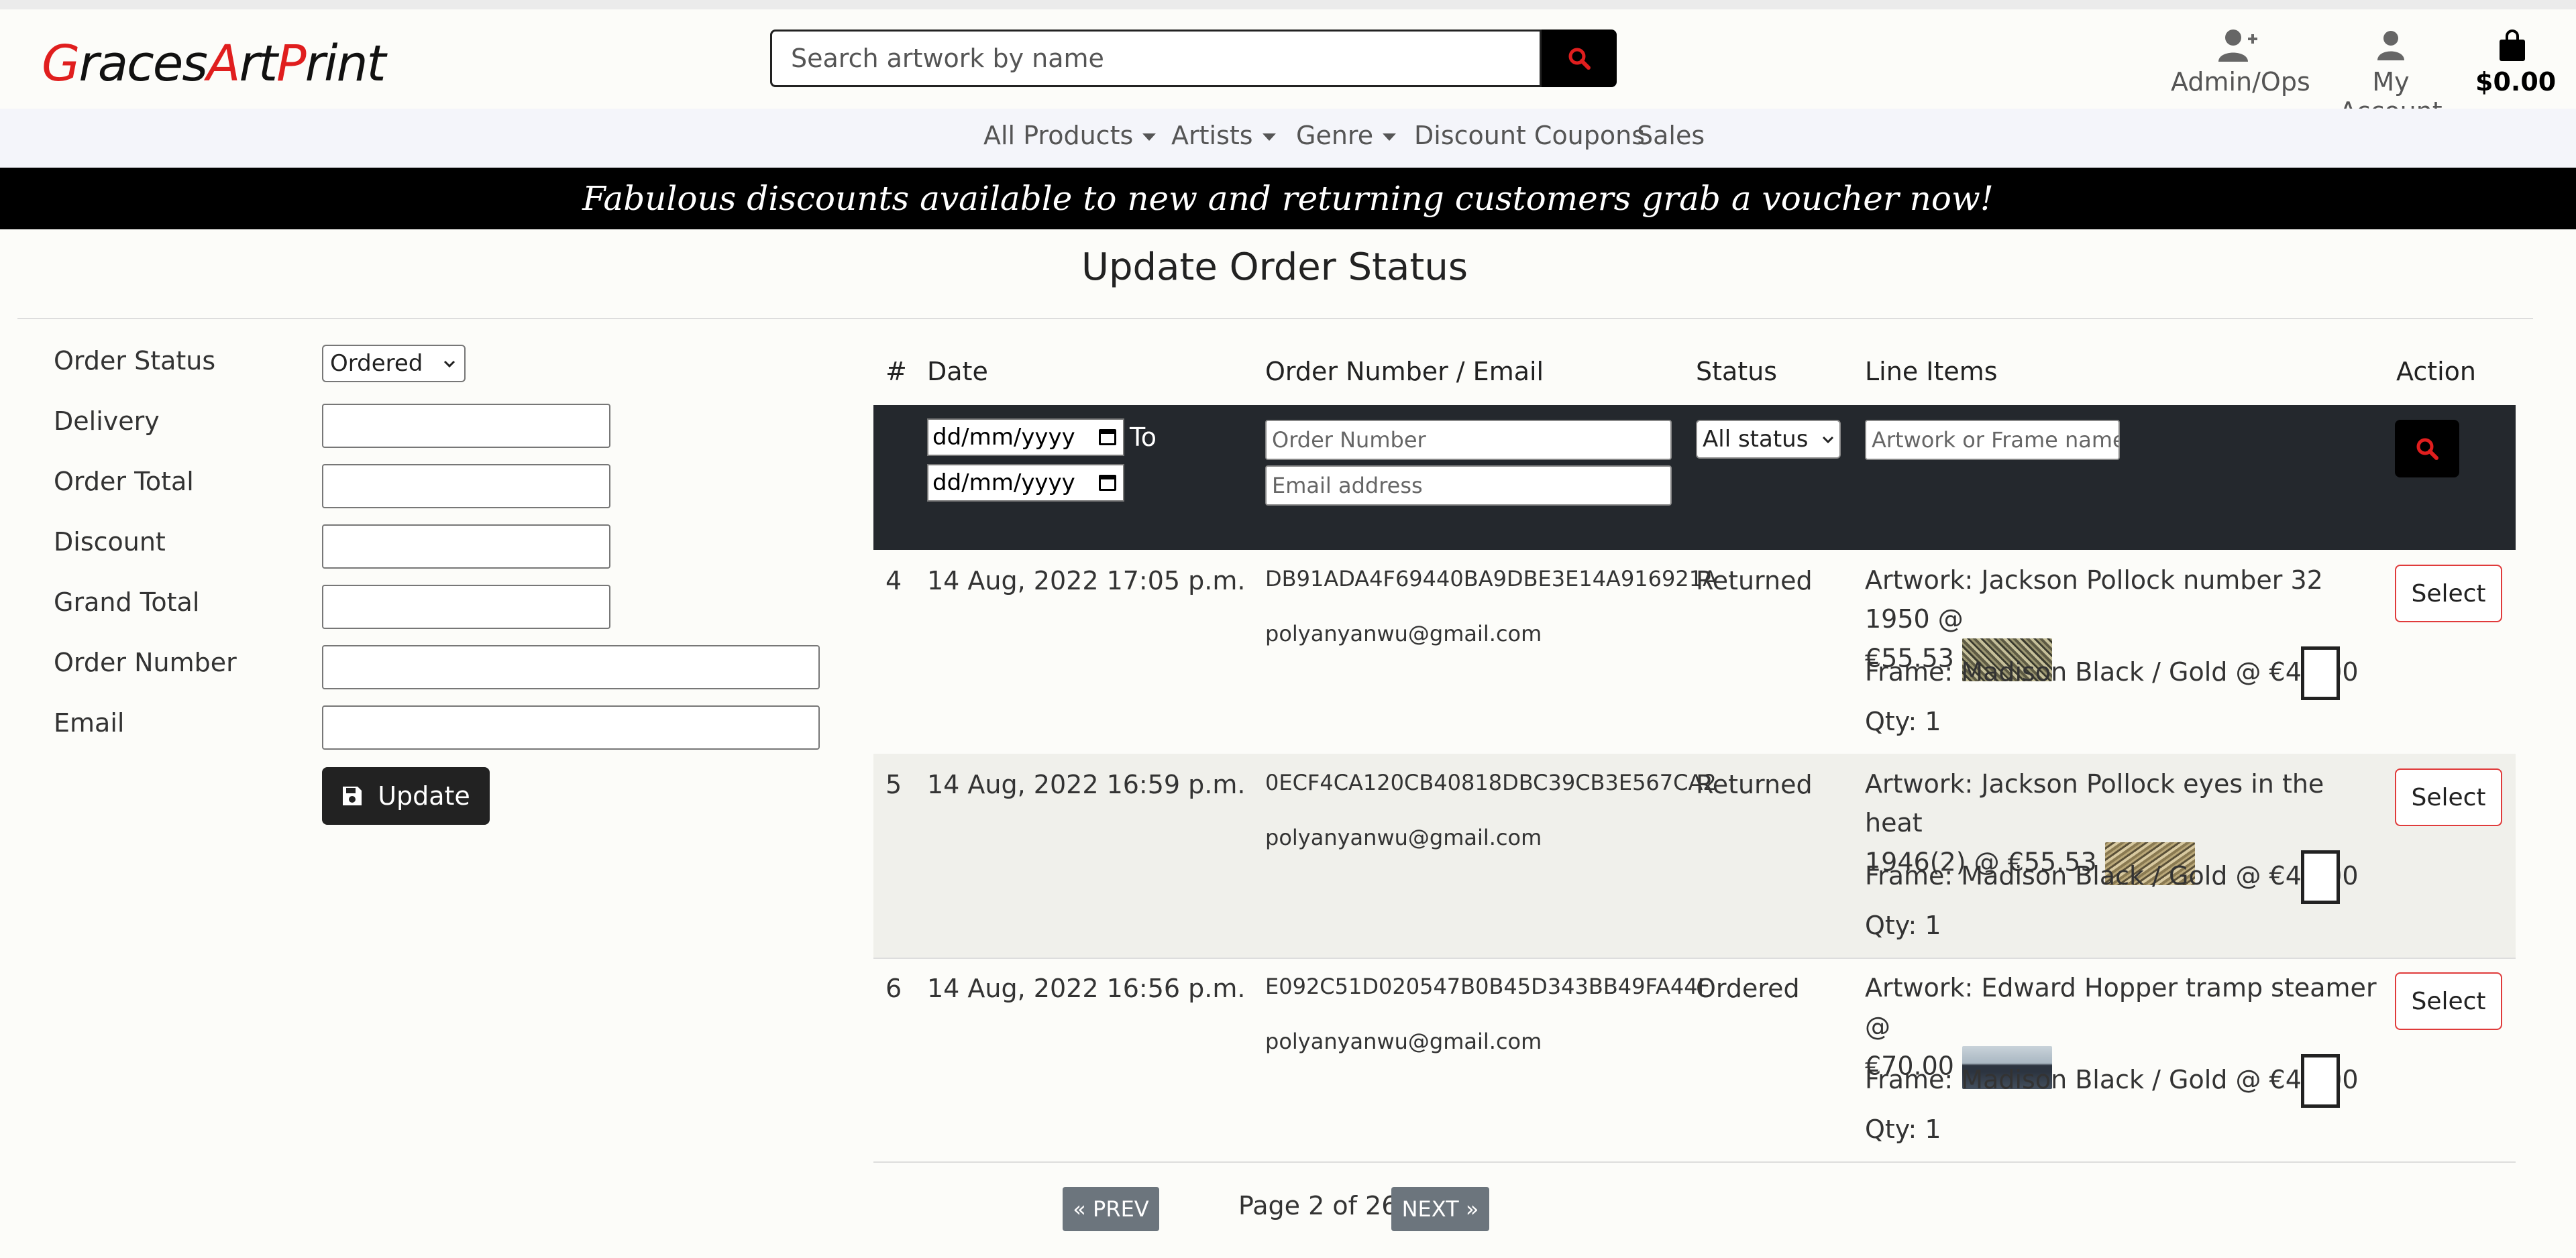 Image resolution: width=2576 pixels, height=1258 pixels. What do you see at coordinates (2240, 82) in the screenshot?
I see `admin-ops-label: Admin/Ops` at bounding box center [2240, 82].